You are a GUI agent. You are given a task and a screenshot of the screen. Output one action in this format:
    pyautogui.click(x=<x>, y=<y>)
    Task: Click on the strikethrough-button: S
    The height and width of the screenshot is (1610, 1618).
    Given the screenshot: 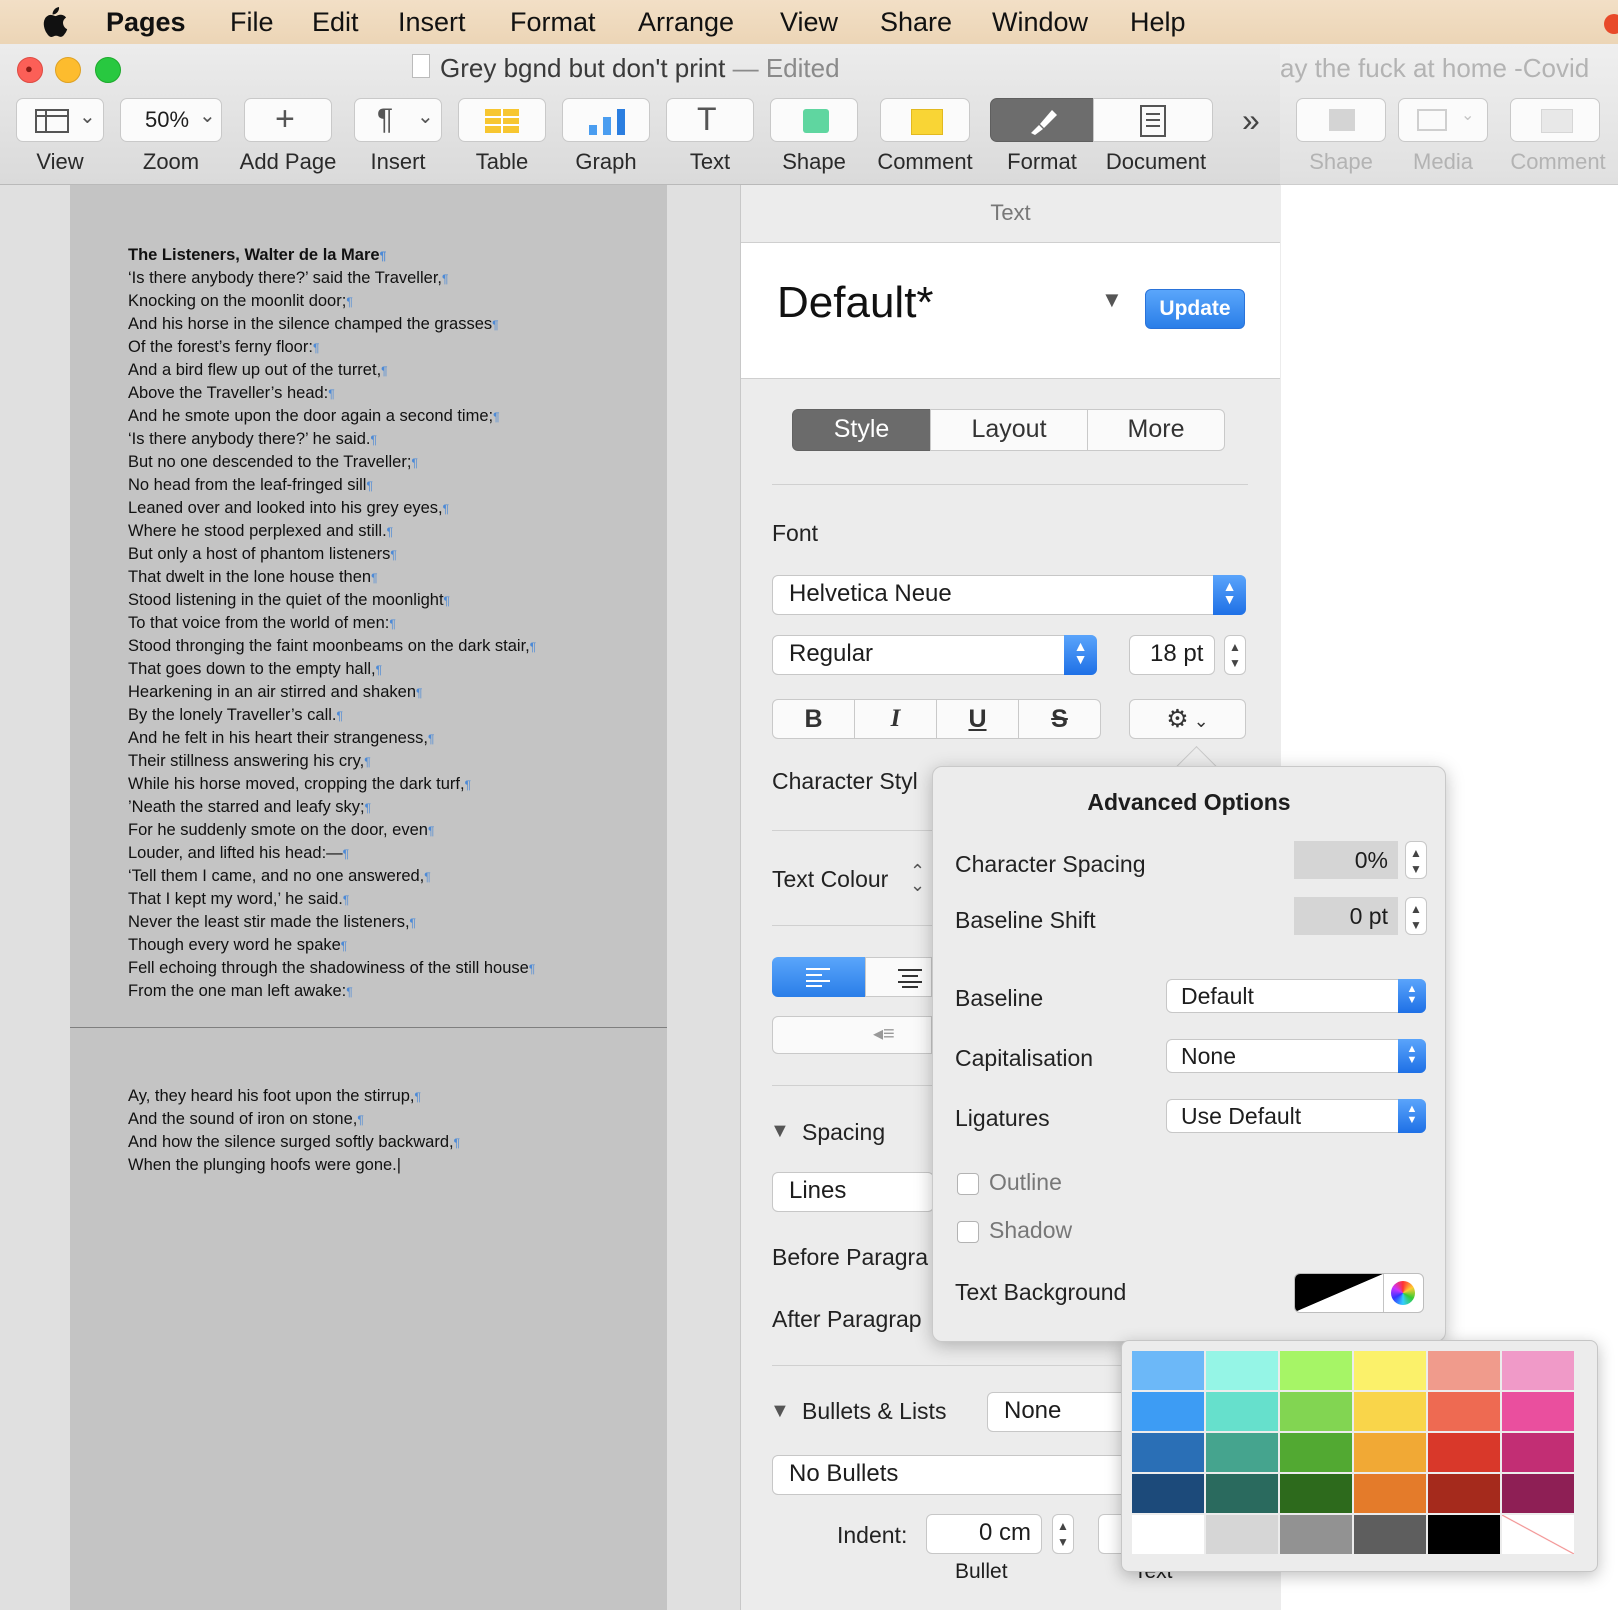 What is the action you would take?
    pyautogui.click(x=1059, y=719)
    